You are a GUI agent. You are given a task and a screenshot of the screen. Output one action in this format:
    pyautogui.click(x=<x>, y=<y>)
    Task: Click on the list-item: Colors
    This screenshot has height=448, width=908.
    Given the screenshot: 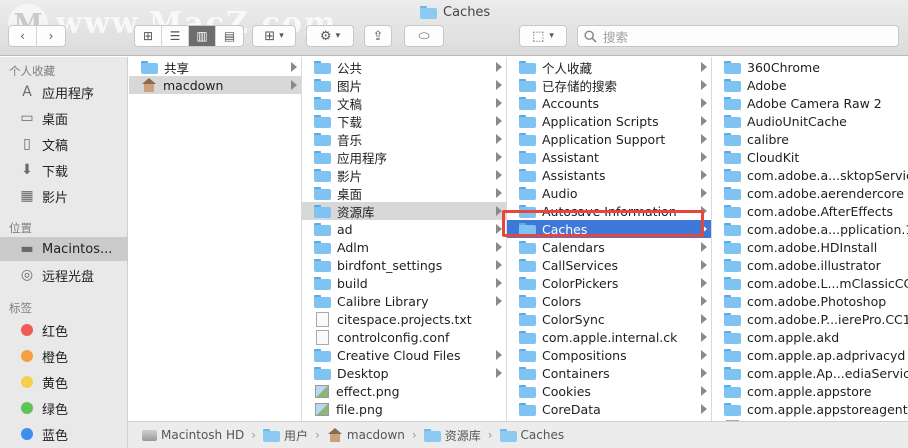 What is the action you would take?
    pyautogui.click(x=609, y=301)
    